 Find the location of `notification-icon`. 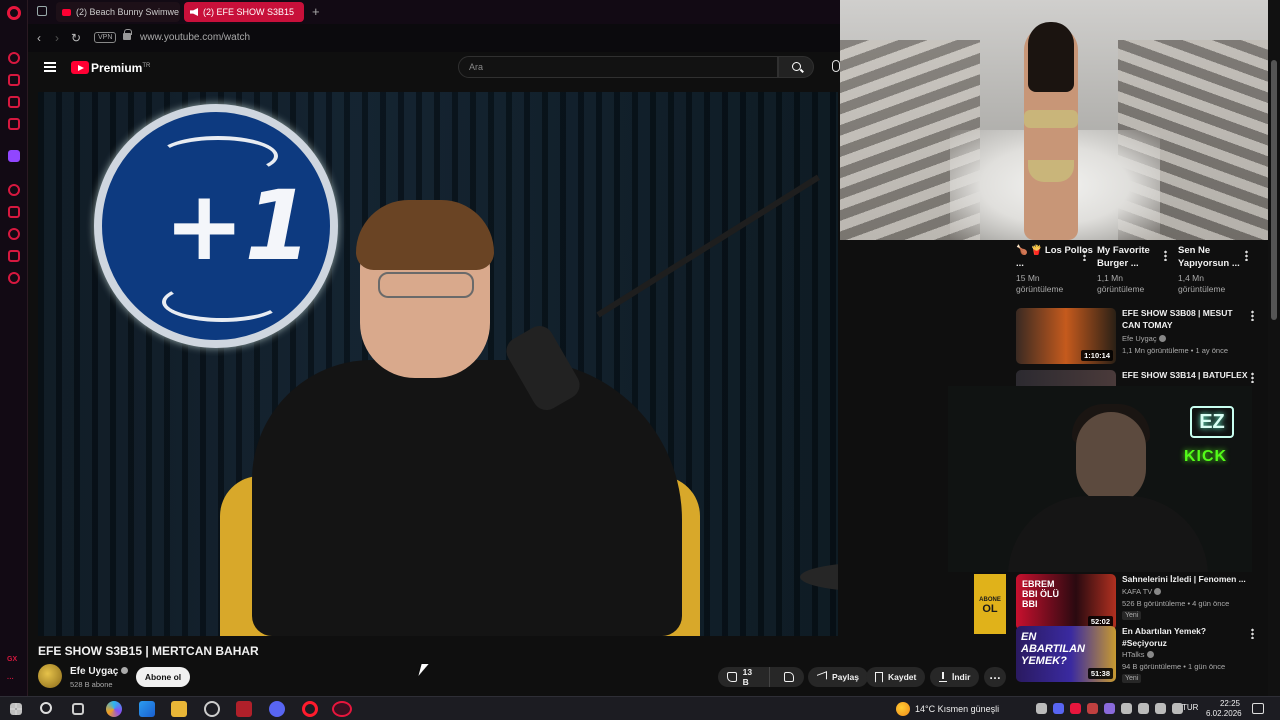

notification-icon is located at coordinates (1258, 708).